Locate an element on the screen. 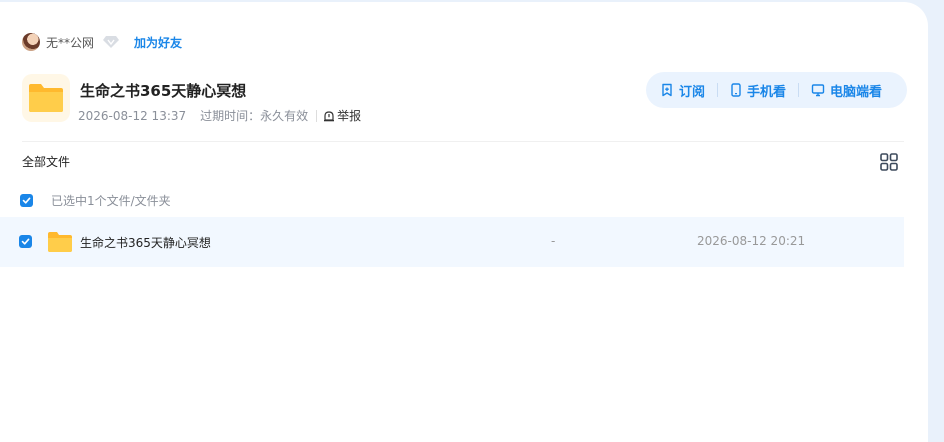 This screenshot has height=442, width=944. meta-divider is located at coordinates (317, 115).